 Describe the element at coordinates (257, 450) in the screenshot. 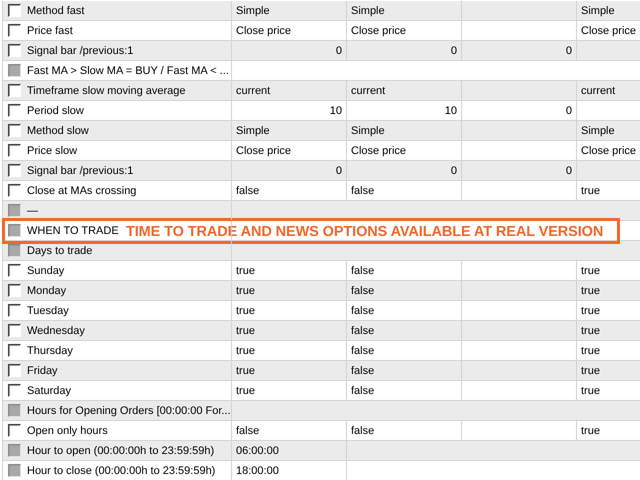

I see `table-cell: 06:00:00` at that location.